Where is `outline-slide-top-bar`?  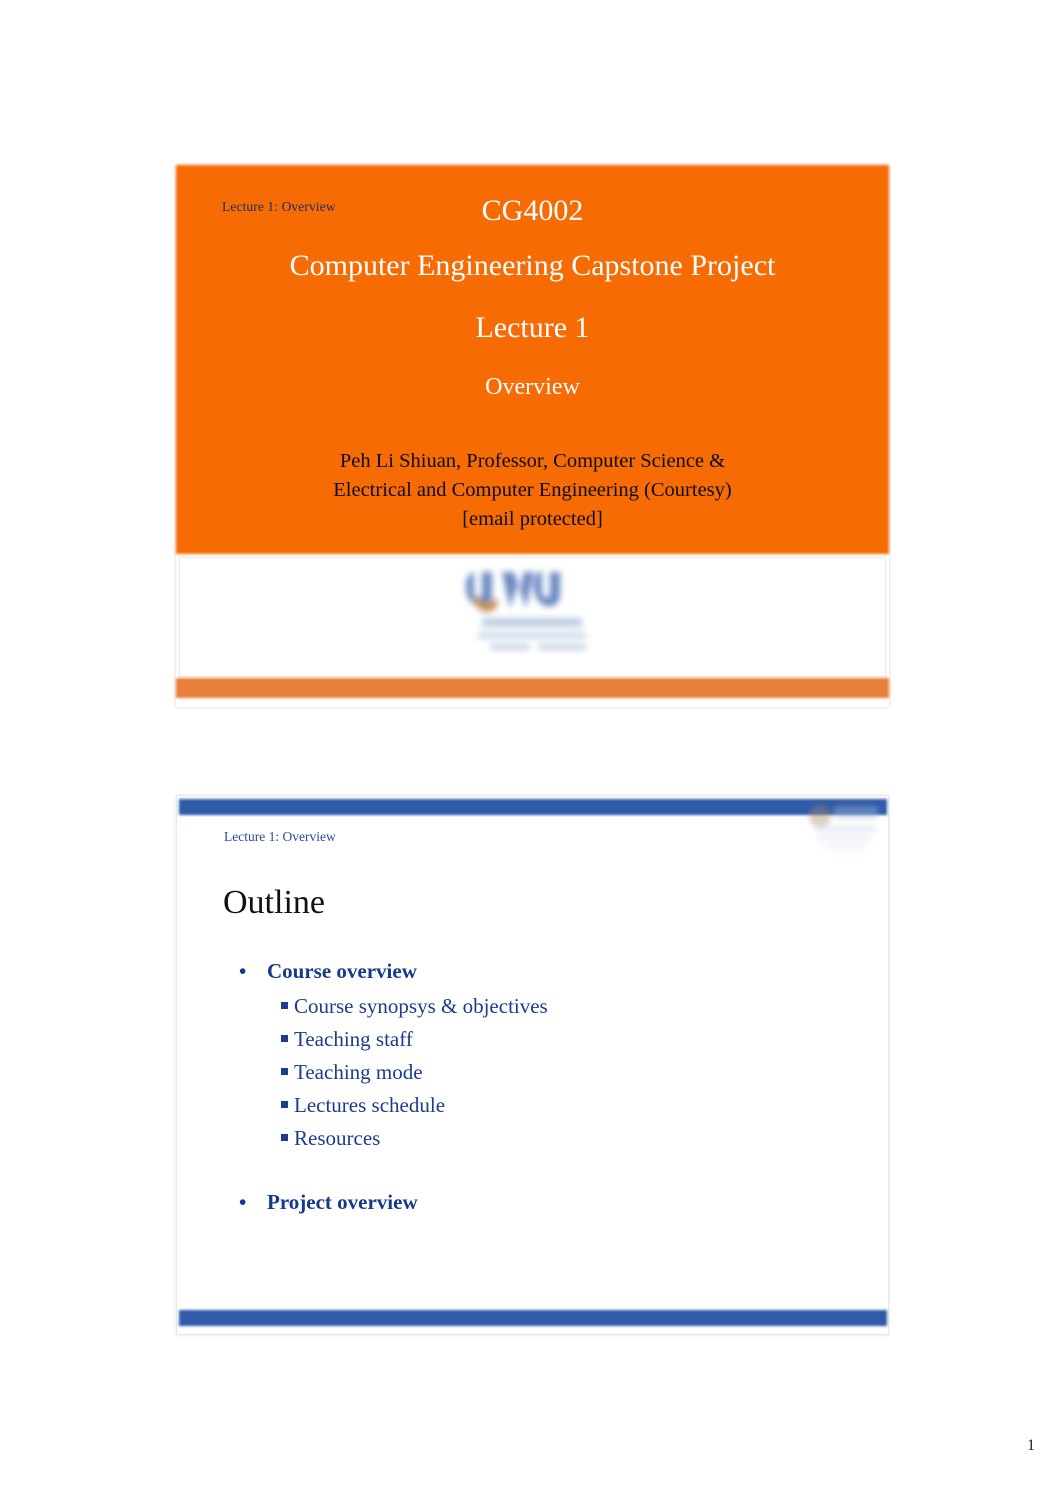
outline-slide-top-bar is located at coordinates (533, 807).